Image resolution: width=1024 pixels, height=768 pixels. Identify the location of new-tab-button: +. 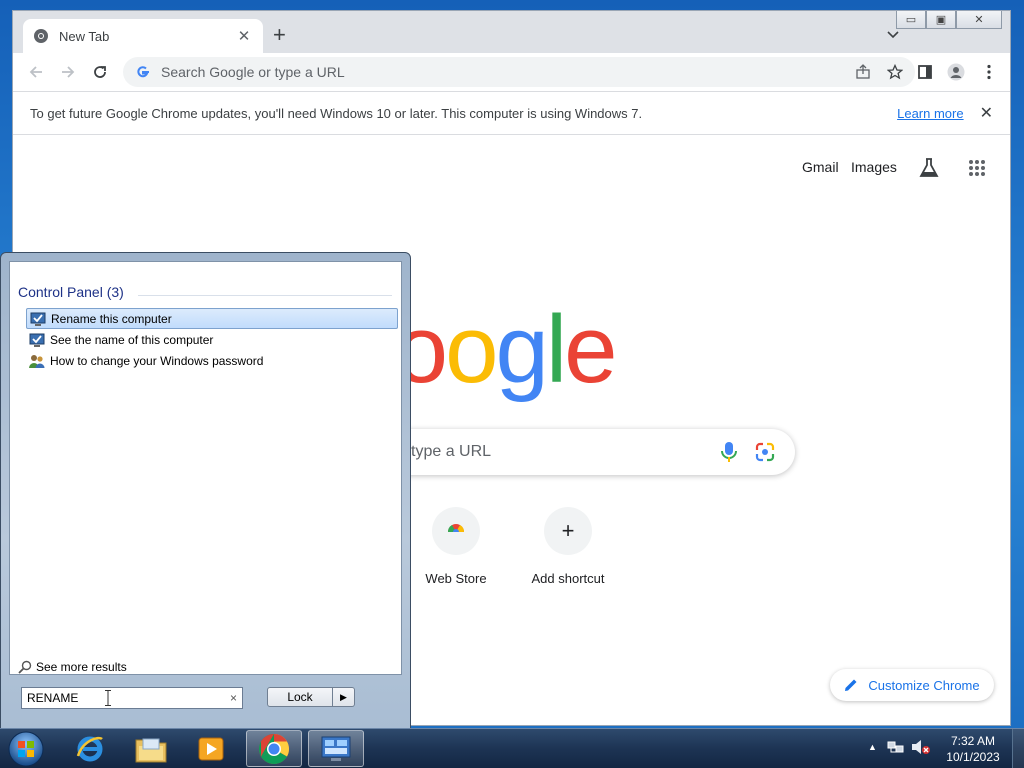
(279, 35).